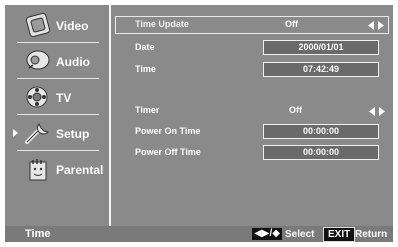 This screenshot has width=398, height=247. What do you see at coordinates (321, 131) in the screenshot?
I see `power-on-time-field: 00:00:00` at bounding box center [321, 131].